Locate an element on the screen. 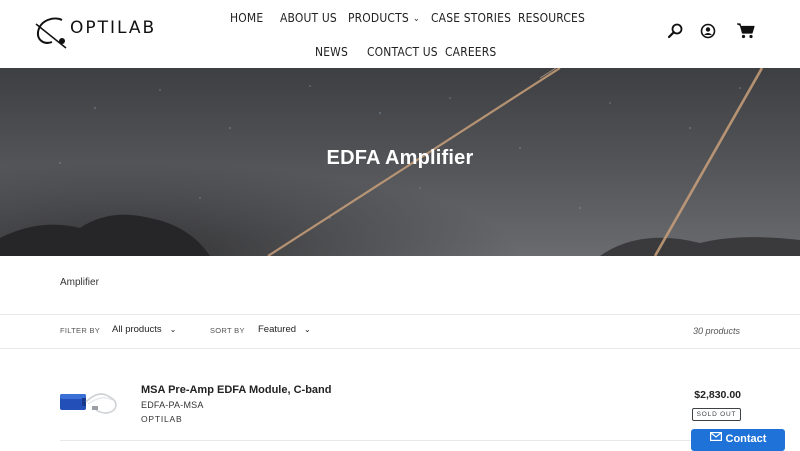 This screenshot has height=451, width=800. collection-description: Amplifier is located at coordinates (79, 282).